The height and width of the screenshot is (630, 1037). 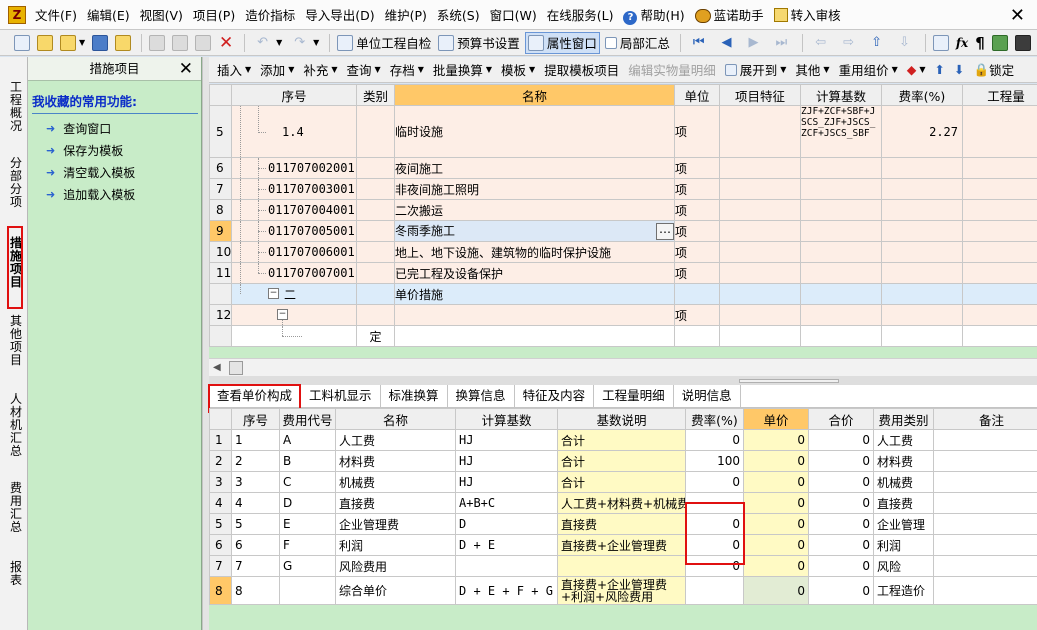 What do you see at coordinates (203, 43) in the screenshot?
I see `paste-button` at bounding box center [203, 43].